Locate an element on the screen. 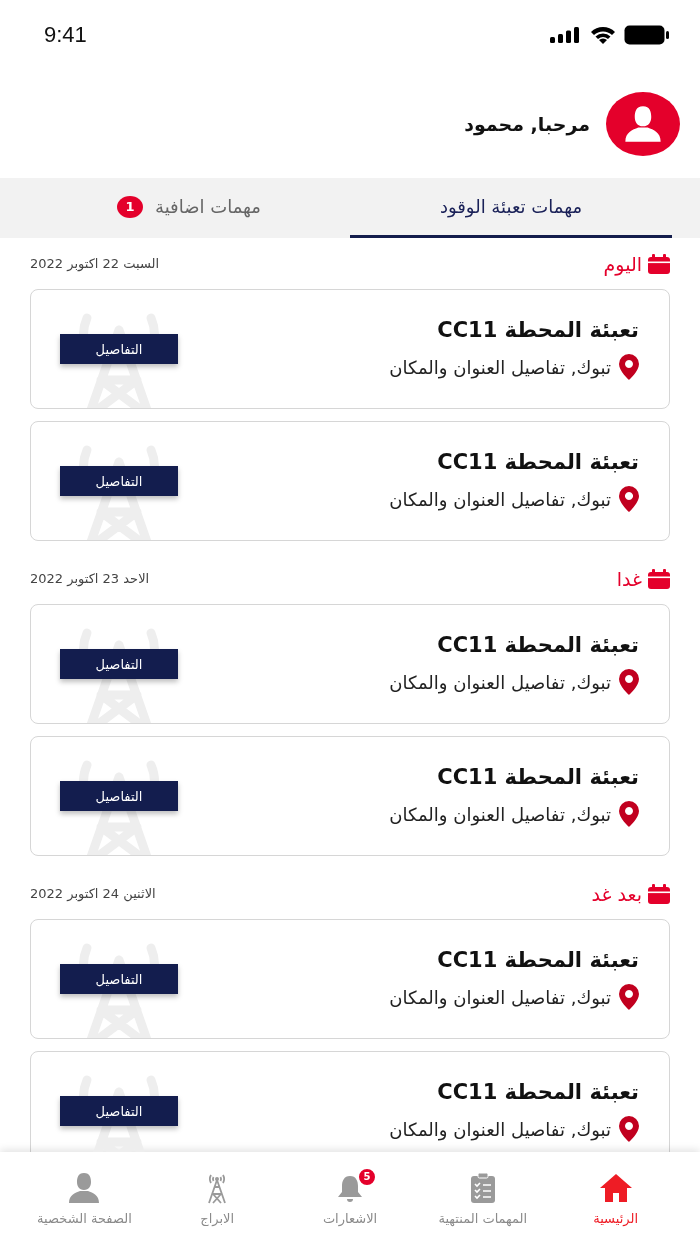 Image resolution: width=700 pixels, height=1244 pixels. nav-tab: الصفحة الشخصية is located at coordinates (84, 1198).